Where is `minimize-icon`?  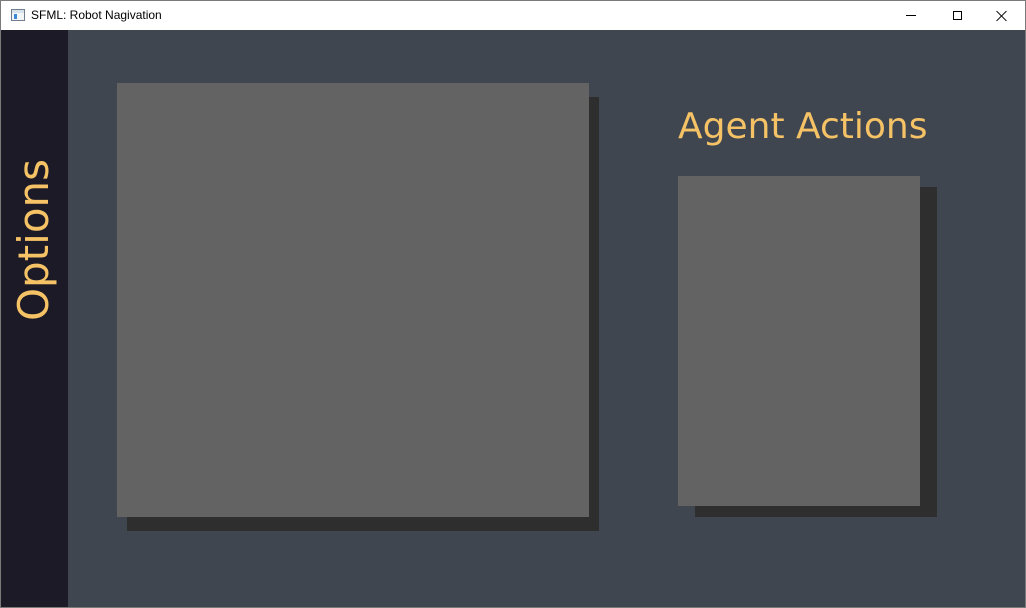 minimize-icon is located at coordinates (911, 15).